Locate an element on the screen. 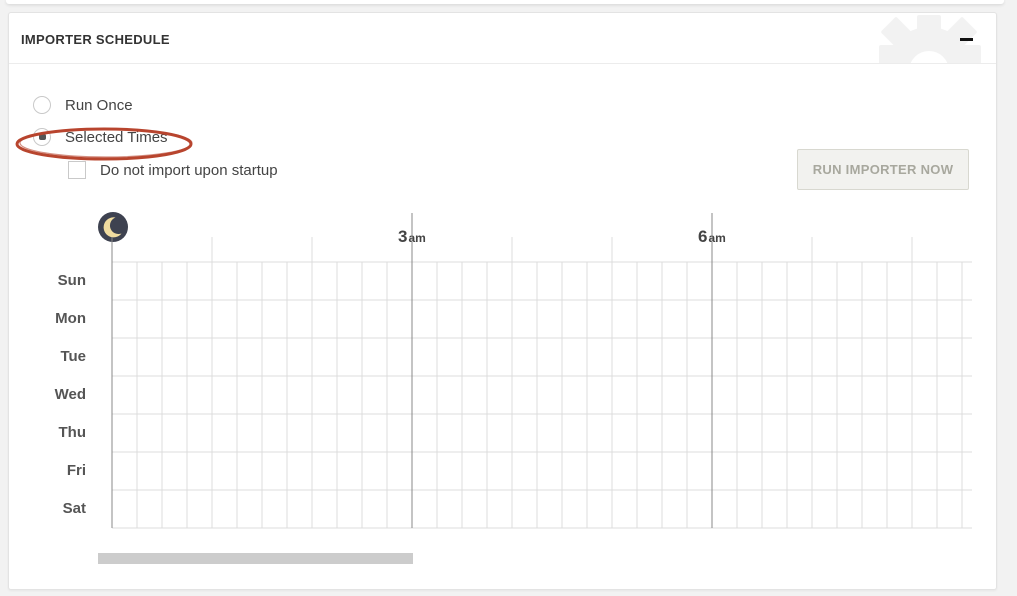 The image size is (1017, 596). previous-panel-edge is located at coordinates (505, 2).